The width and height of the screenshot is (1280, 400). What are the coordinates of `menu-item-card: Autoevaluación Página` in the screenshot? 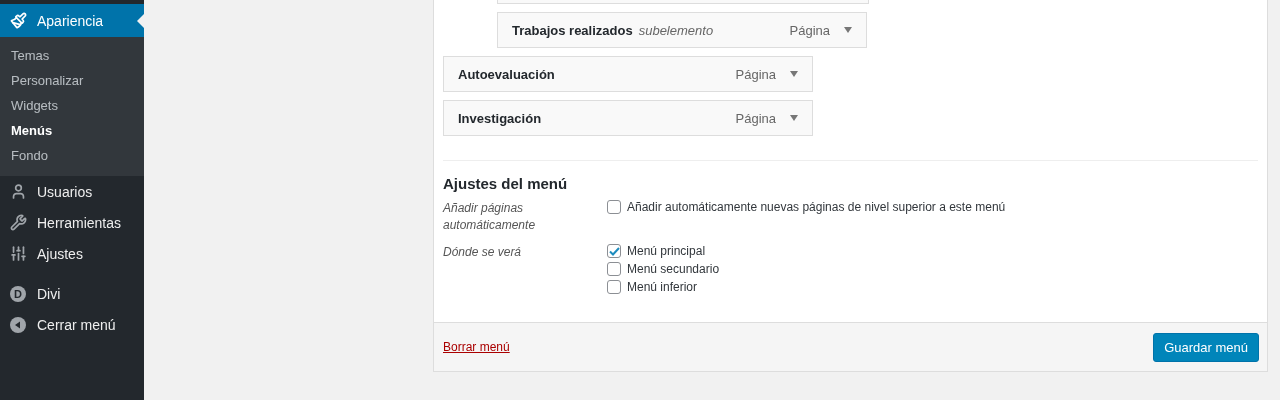 It's located at (628, 74).